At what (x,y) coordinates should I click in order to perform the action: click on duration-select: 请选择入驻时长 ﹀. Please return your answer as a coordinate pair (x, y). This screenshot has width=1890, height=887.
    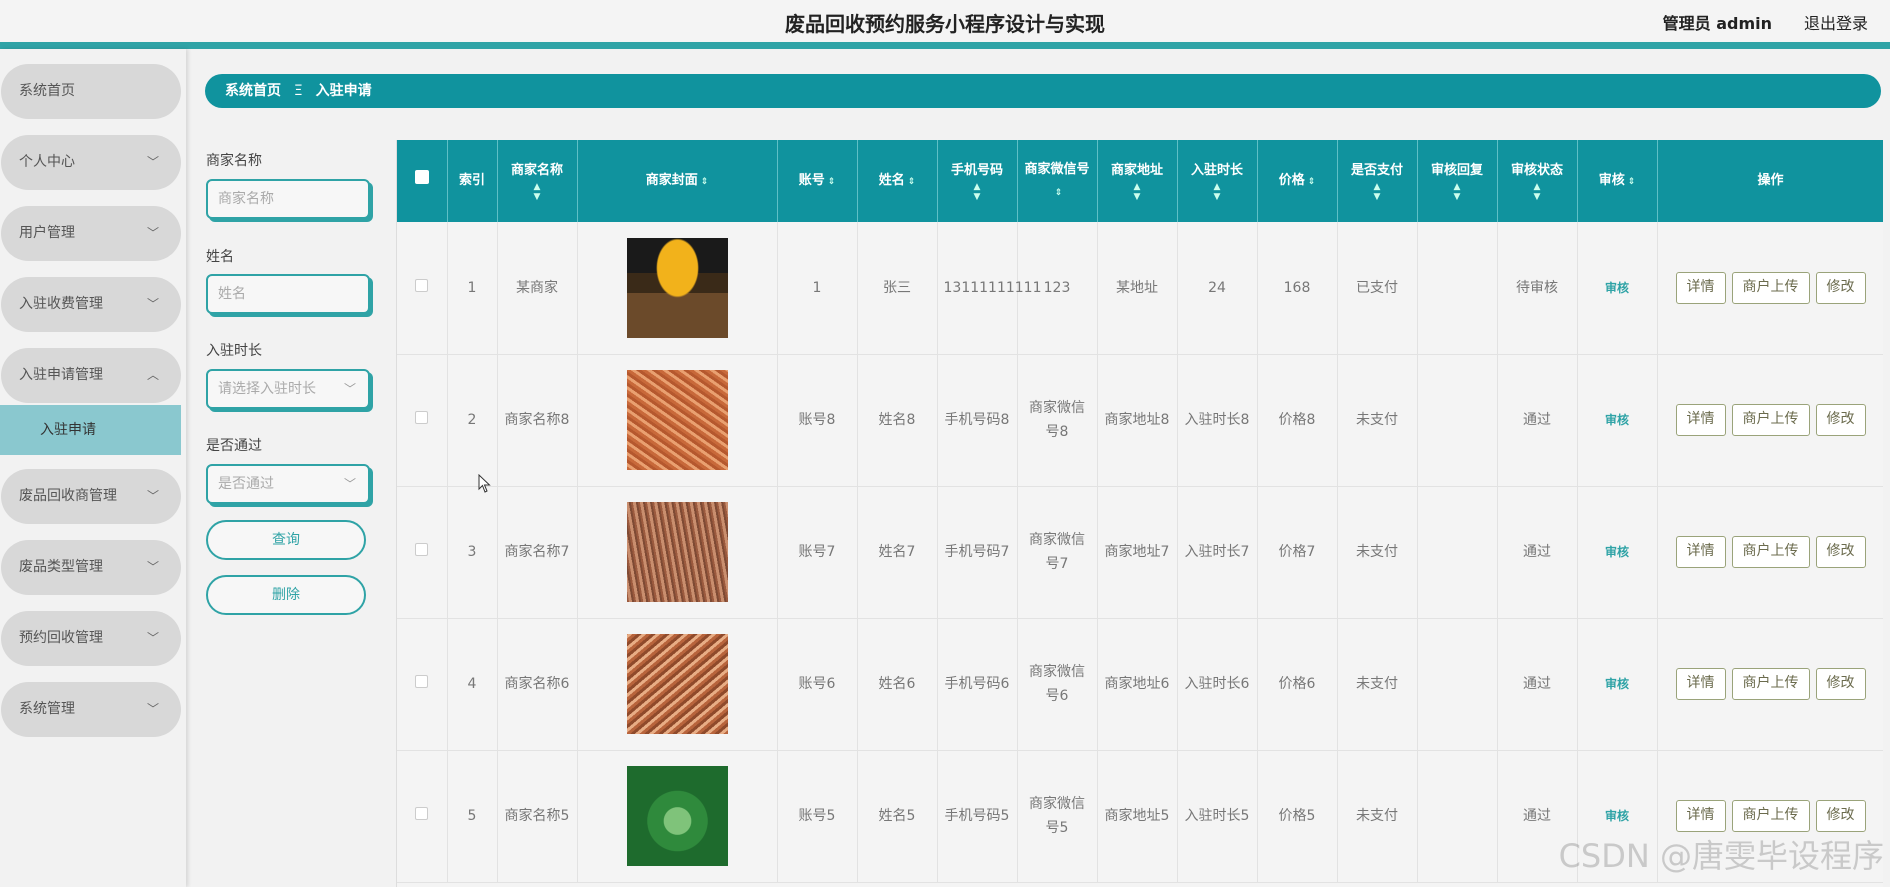
    Looking at the image, I should click on (288, 389).